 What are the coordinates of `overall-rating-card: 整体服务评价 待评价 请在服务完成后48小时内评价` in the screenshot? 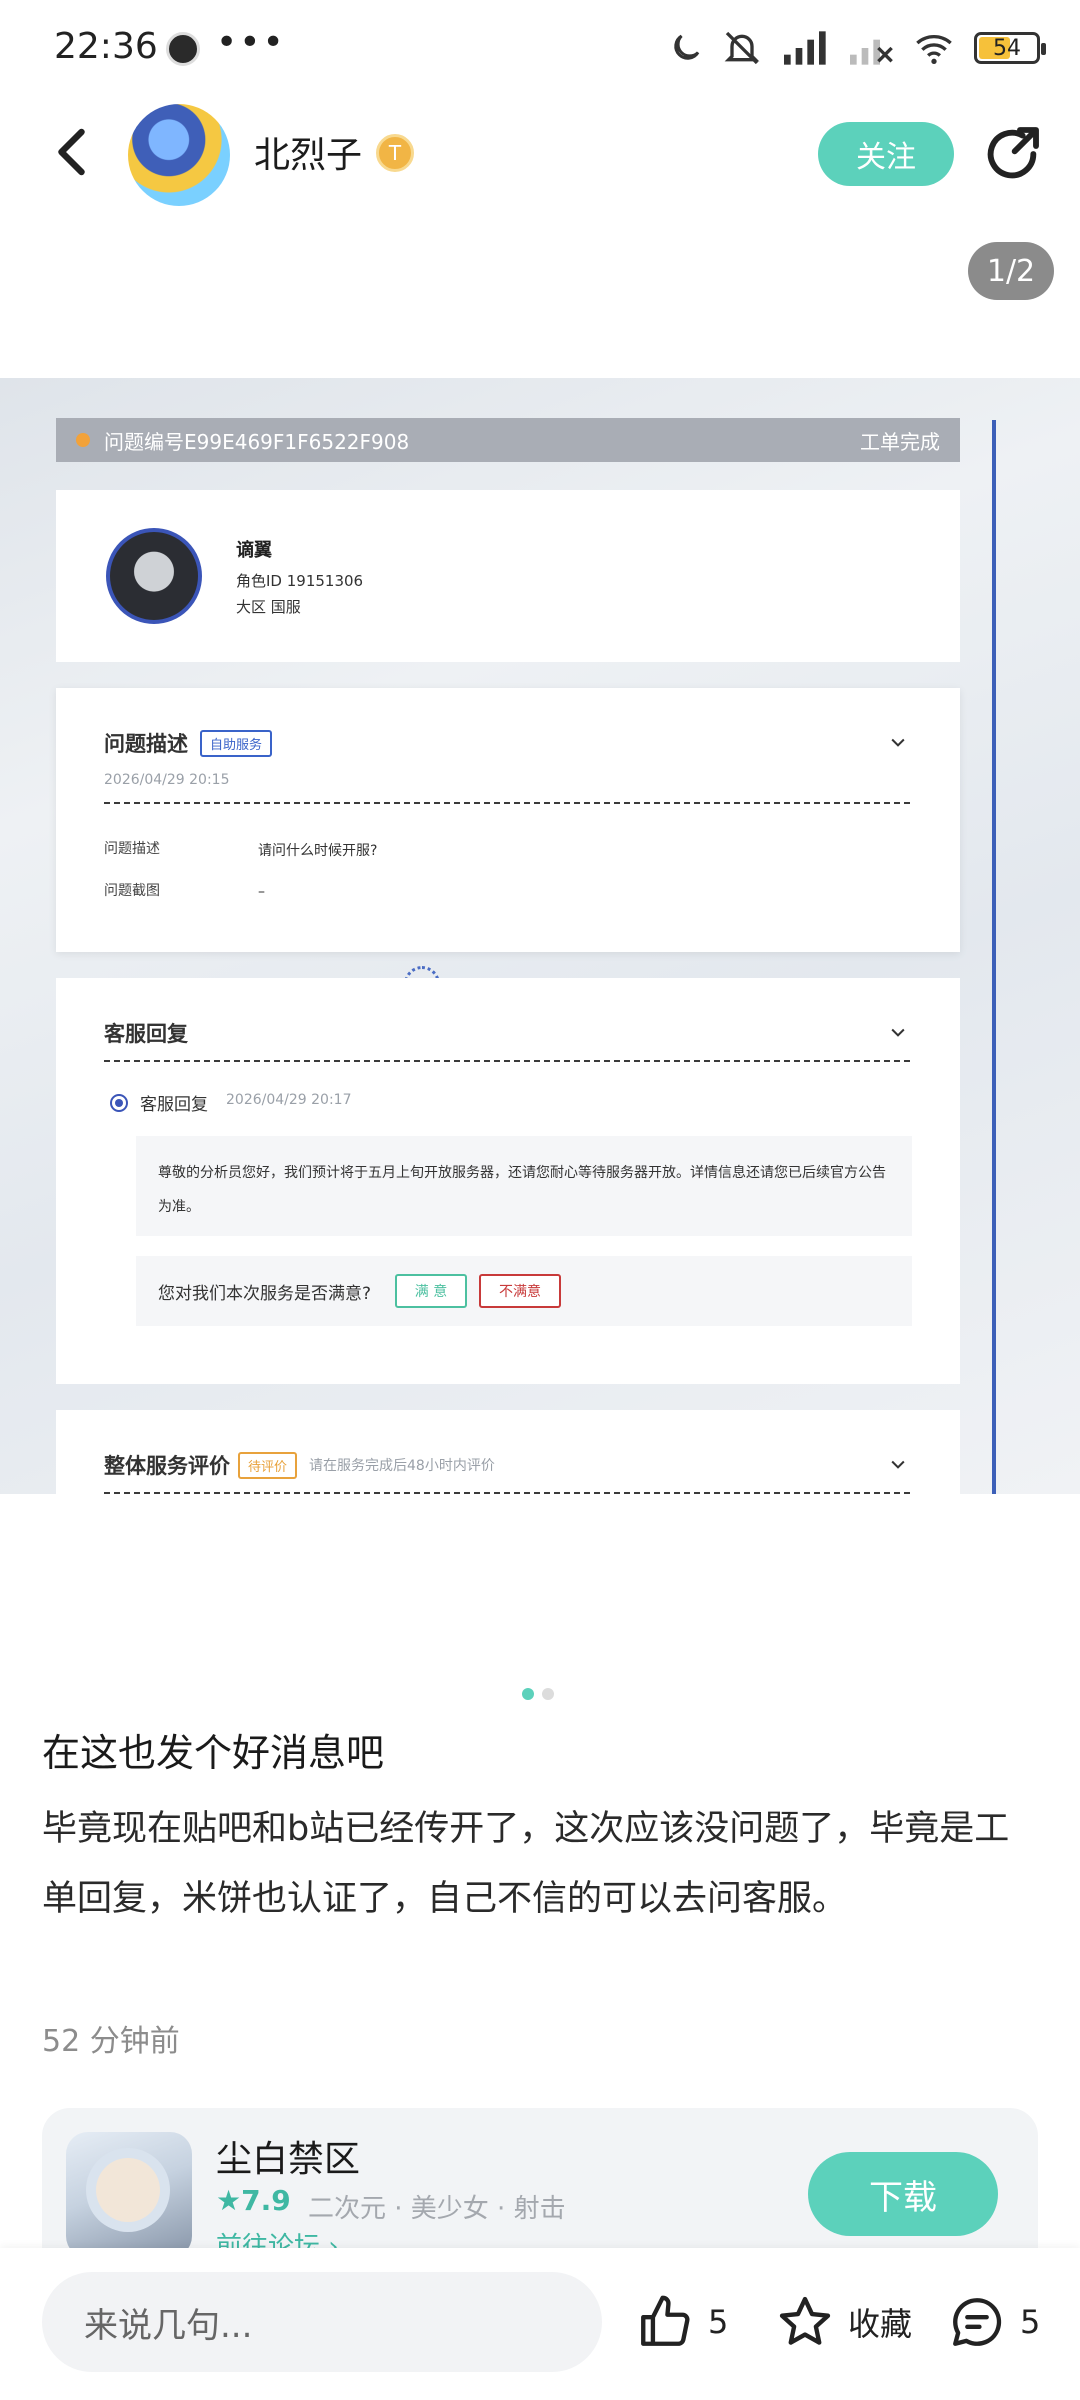 It's located at (508, 1452).